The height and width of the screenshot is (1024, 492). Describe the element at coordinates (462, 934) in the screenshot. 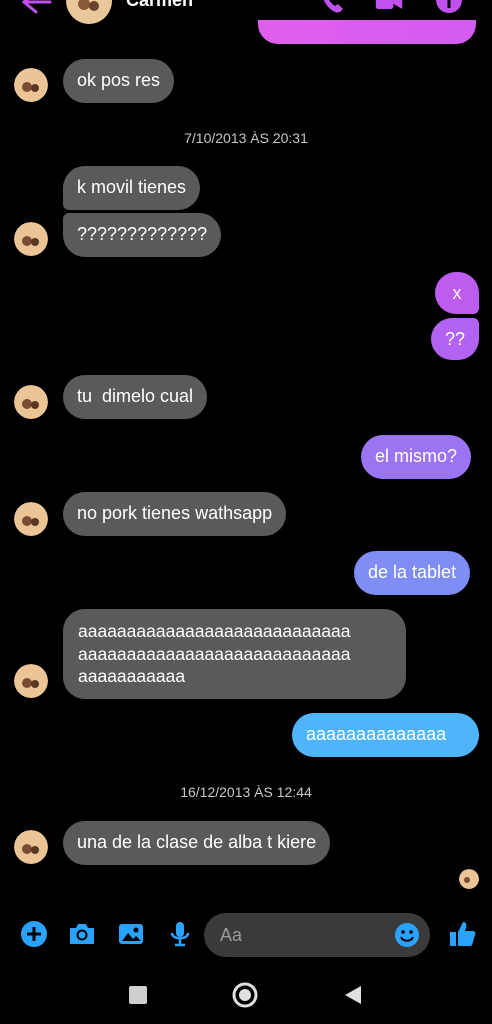

I see `thumbs-up-icon` at that location.